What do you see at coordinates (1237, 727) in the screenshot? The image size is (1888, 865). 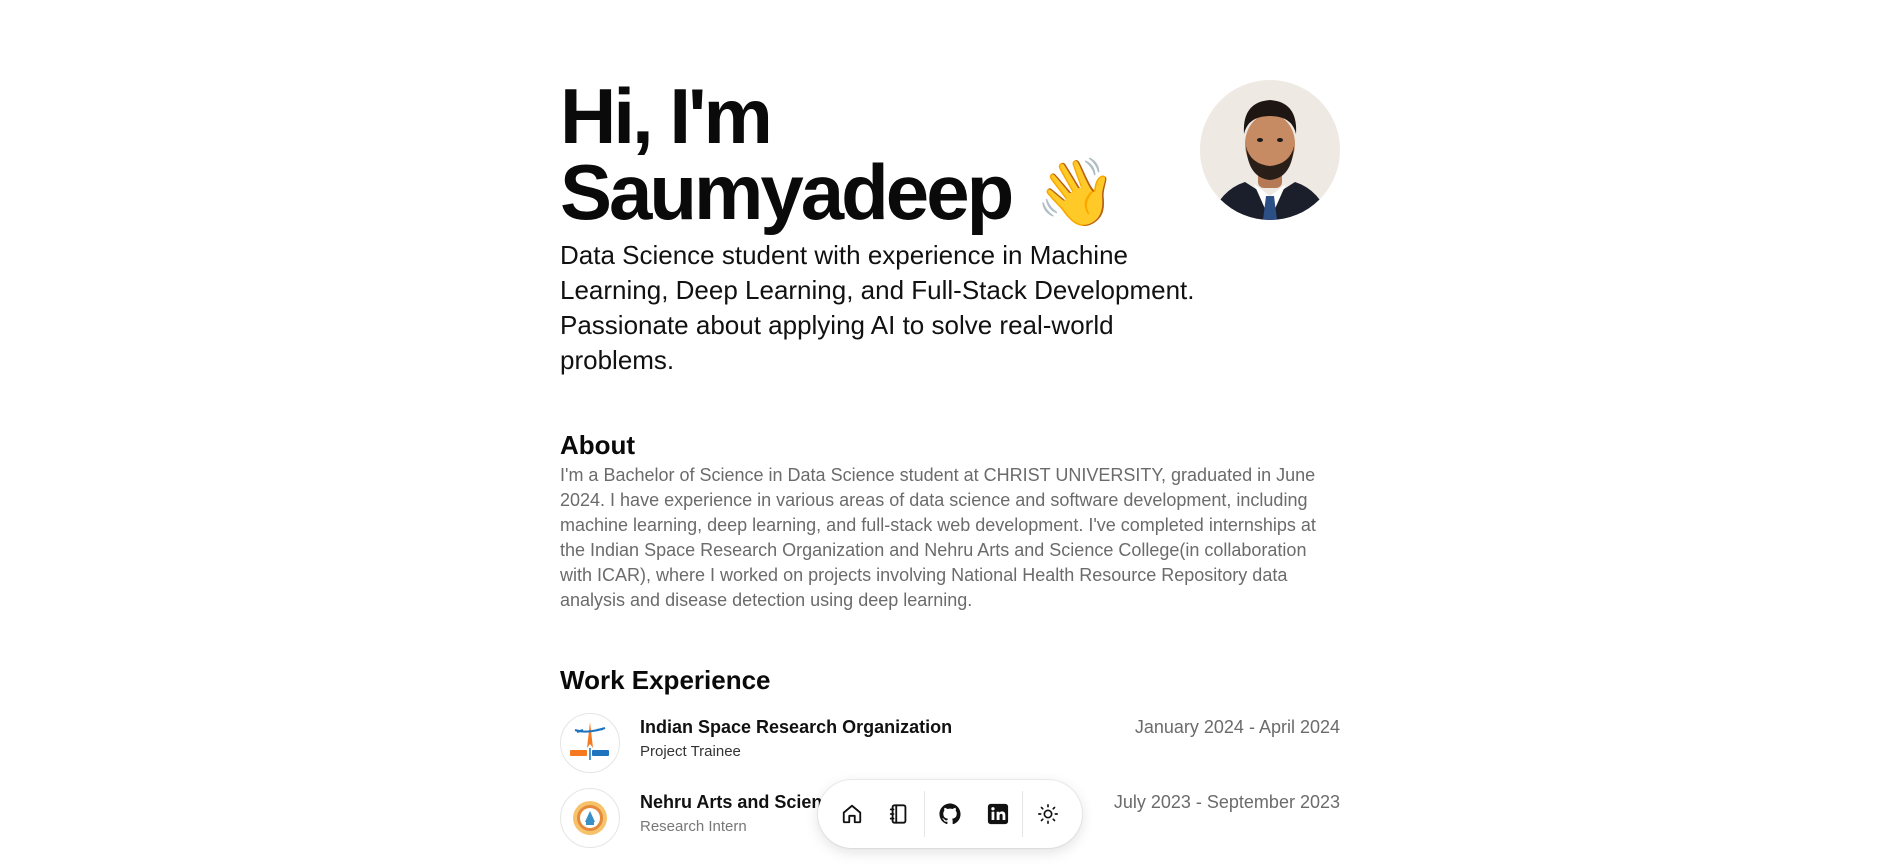 I see `work-dates: January 2024 - April 2024` at bounding box center [1237, 727].